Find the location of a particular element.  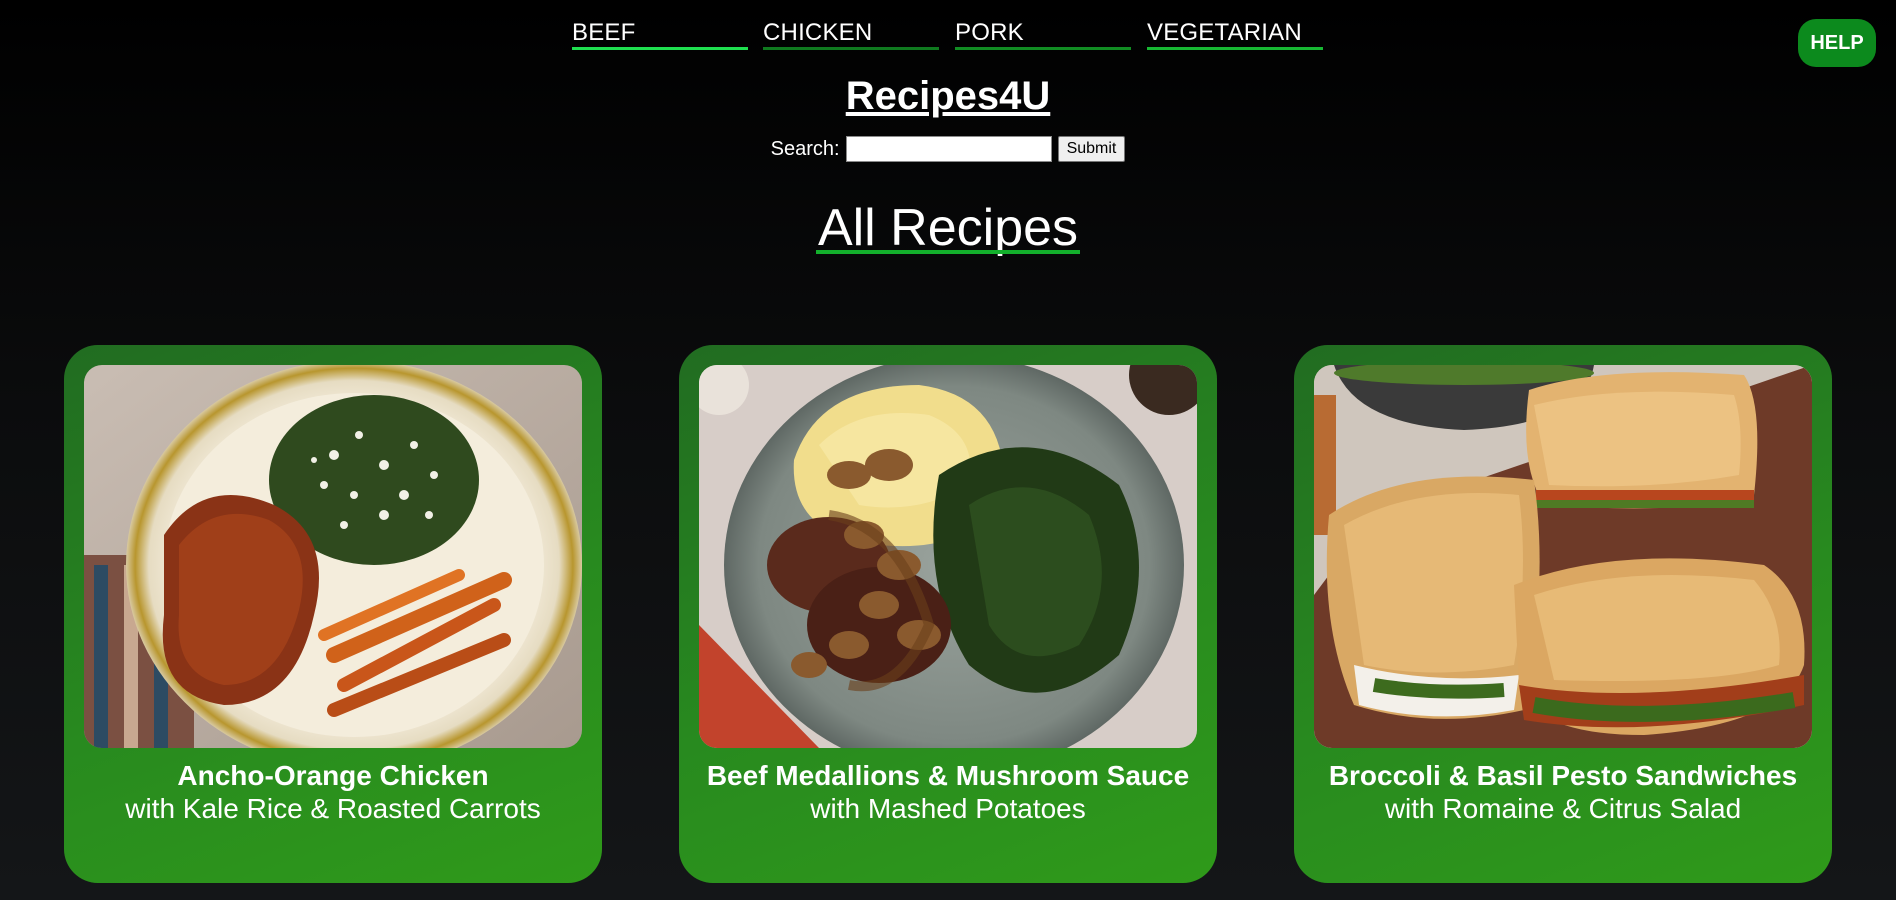

search-input is located at coordinates (948, 149).